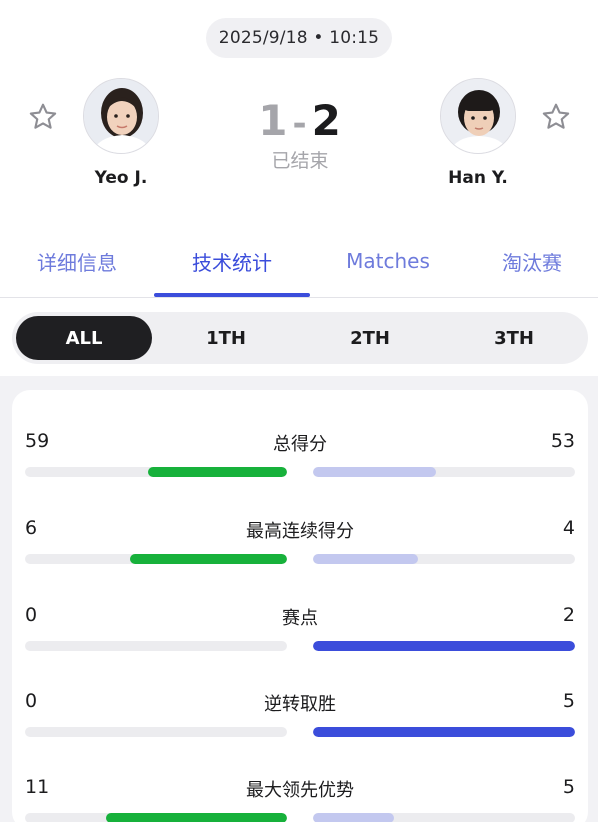  Describe the element at coordinates (562, 441) in the screenshot. I see `stat-right-value: 53` at that location.